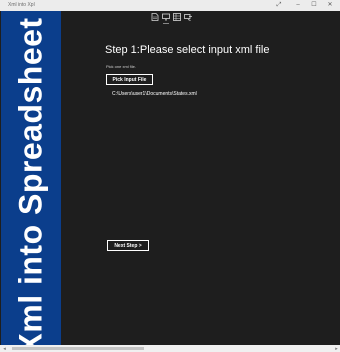 This screenshot has height=352, width=340. What do you see at coordinates (298, 5) in the screenshot?
I see `minimize-button: –` at bounding box center [298, 5].